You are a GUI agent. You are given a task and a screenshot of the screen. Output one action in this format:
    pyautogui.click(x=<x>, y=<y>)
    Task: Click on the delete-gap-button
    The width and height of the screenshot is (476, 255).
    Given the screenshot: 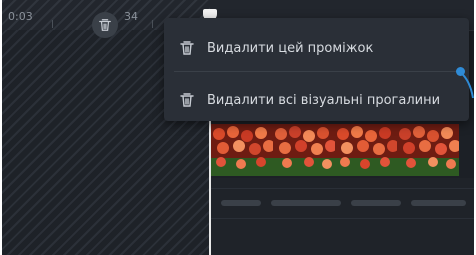 What is the action you would take?
    pyautogui.click(x=105, y=25)
    